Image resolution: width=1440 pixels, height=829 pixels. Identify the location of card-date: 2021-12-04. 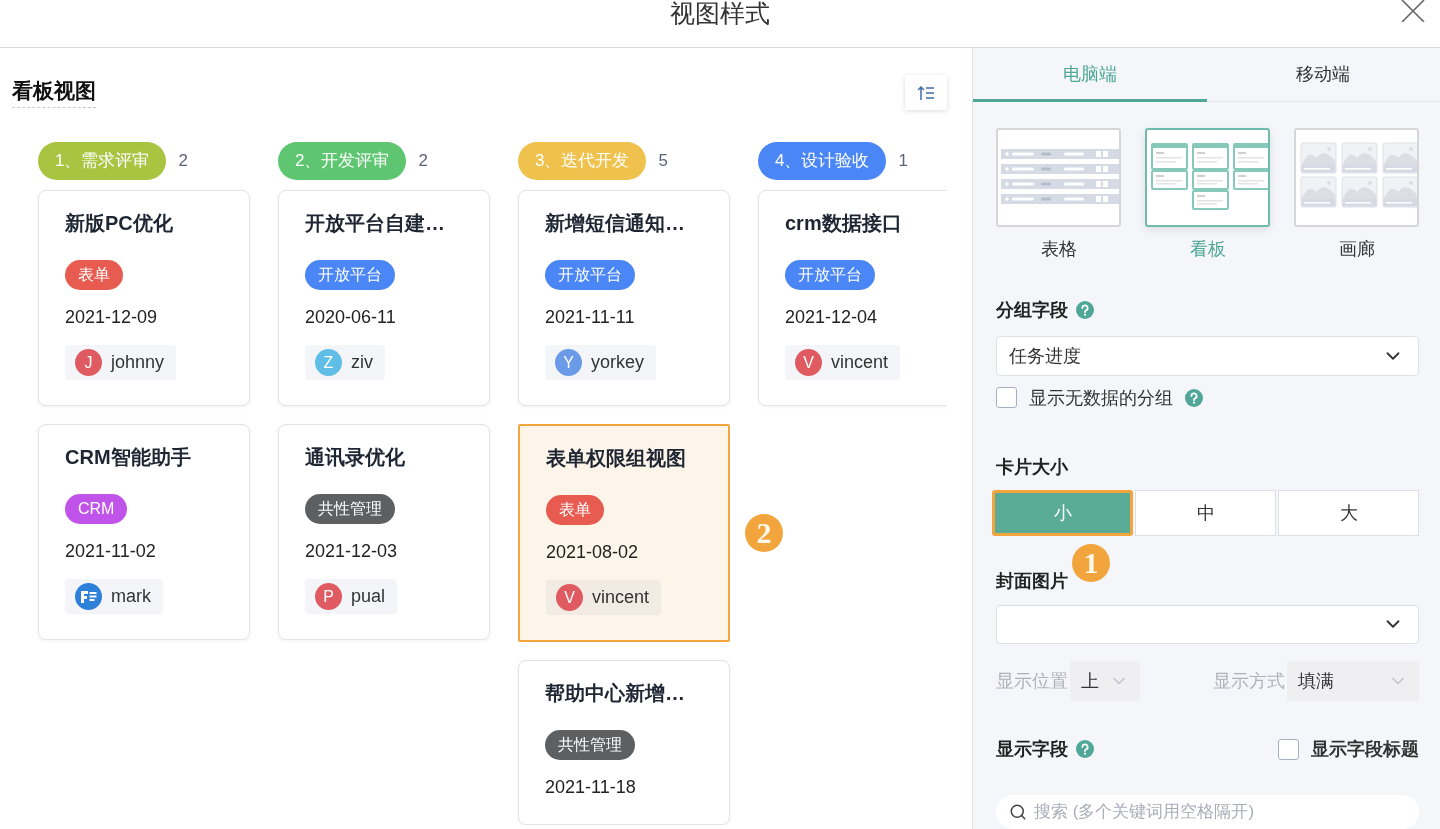
(831, 317).